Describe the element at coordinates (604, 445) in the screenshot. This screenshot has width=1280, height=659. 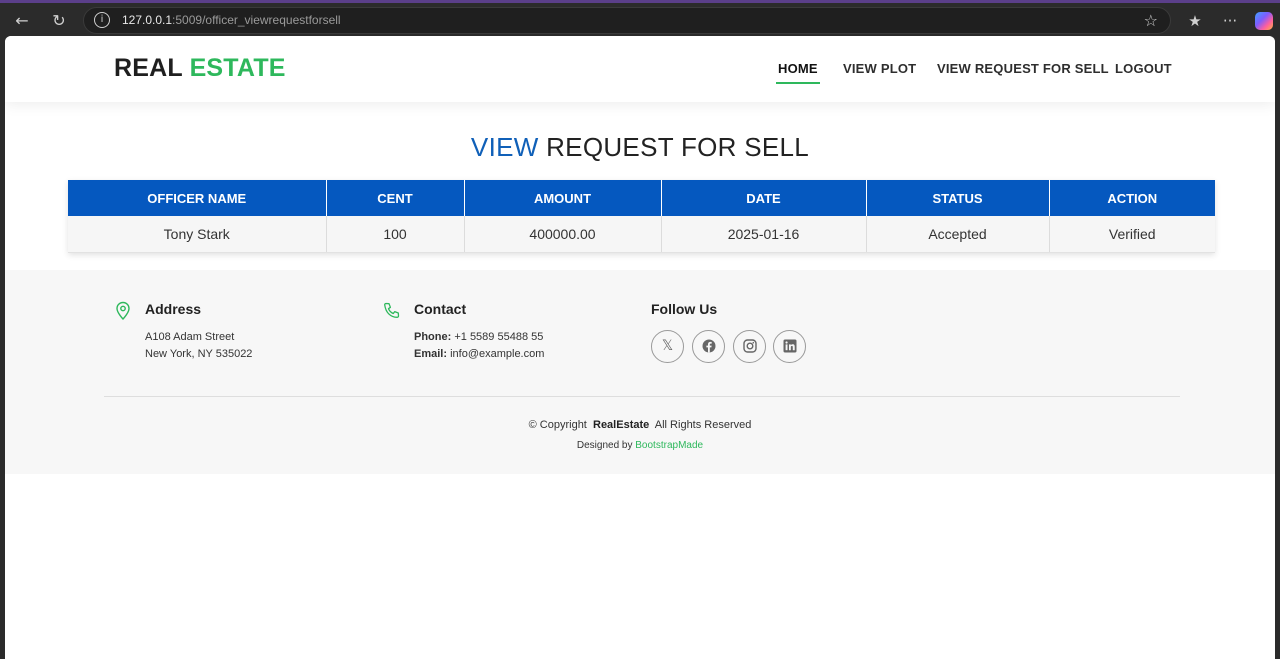
I see `designed-prefix: Designed by` at that location.